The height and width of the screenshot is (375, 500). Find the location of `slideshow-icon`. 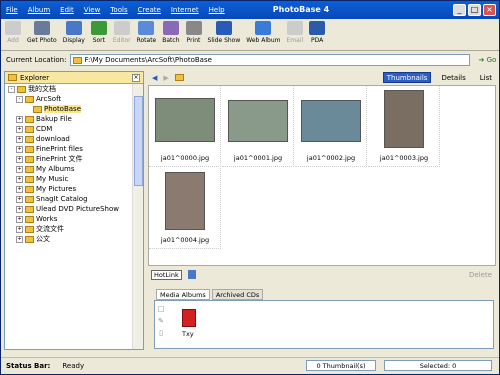

slideshow-icon is located at coordinates (223, 28).